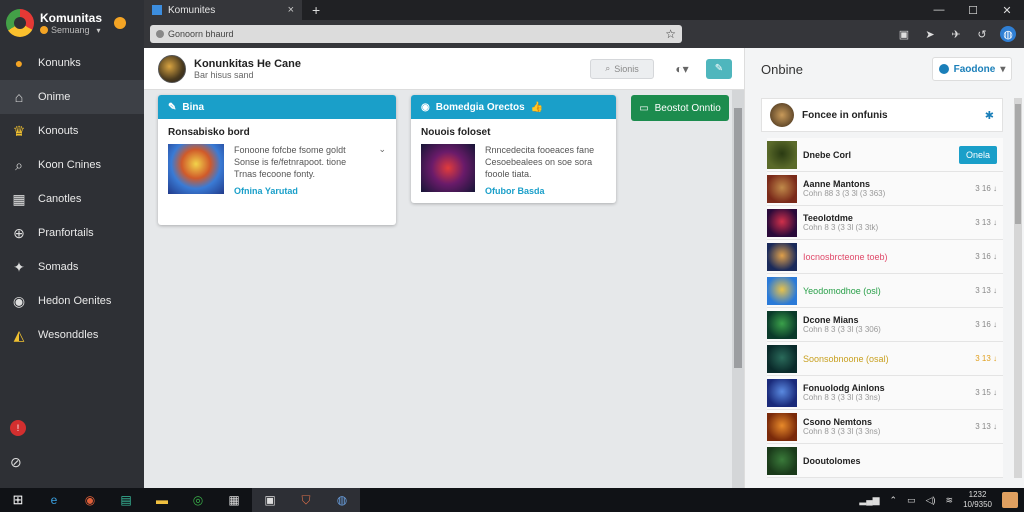 This screenshot has height=512, width=1024. I want to click on system-clock: 1232 10/9350, so click(977, 500).